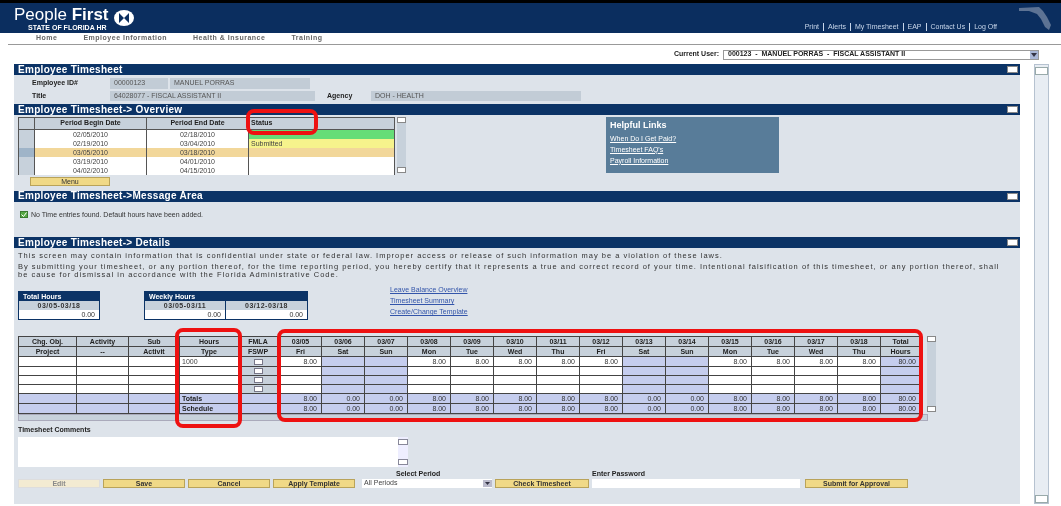 This screenshot has height=506, width=1061. Describe the element at coordinates (473, 417) in the screenshot. I see `horizontal-scrollbar` at that location.